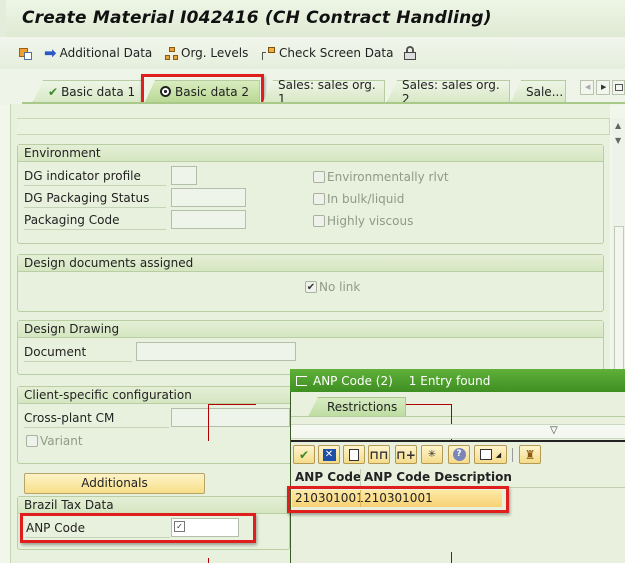 The width and height of the screenshot is (625, 563). What do you see at coordinates (353, 380) in the screenshot?
I see `popup-title: ANP Code (2)` at bounding box center [353, 380].